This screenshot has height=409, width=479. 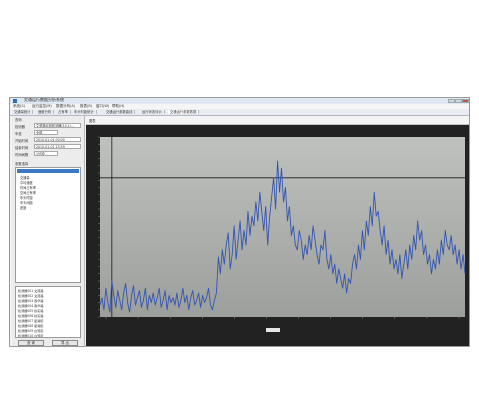 I want to click on legend-swatch, so click(x=273, y=330).